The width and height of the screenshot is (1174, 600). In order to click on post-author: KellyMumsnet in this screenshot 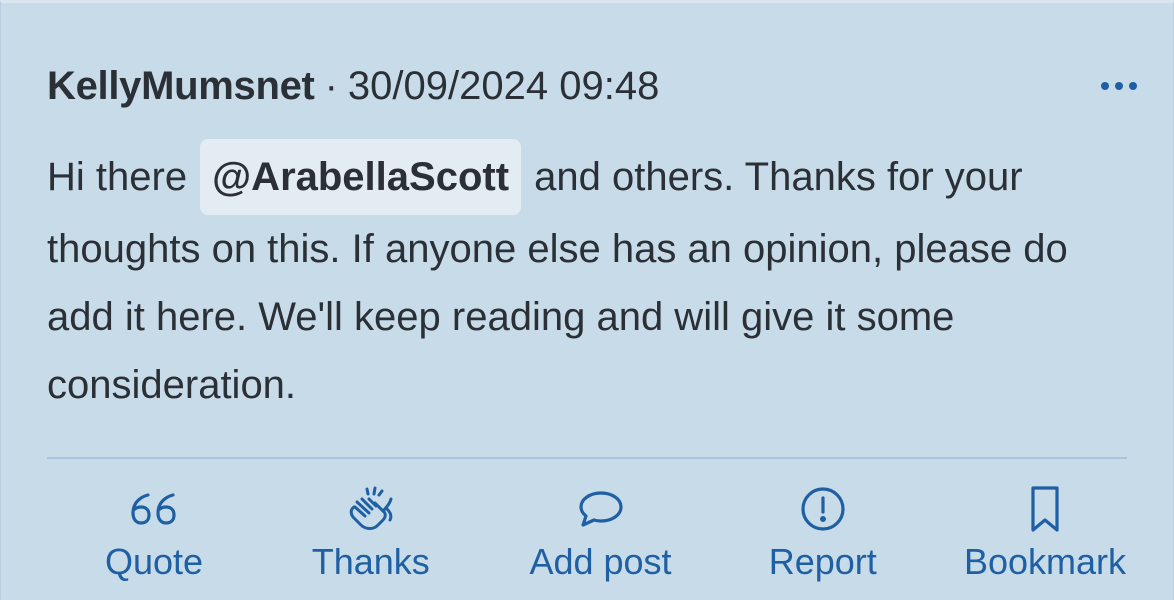, I will do `click(181, 86)`.